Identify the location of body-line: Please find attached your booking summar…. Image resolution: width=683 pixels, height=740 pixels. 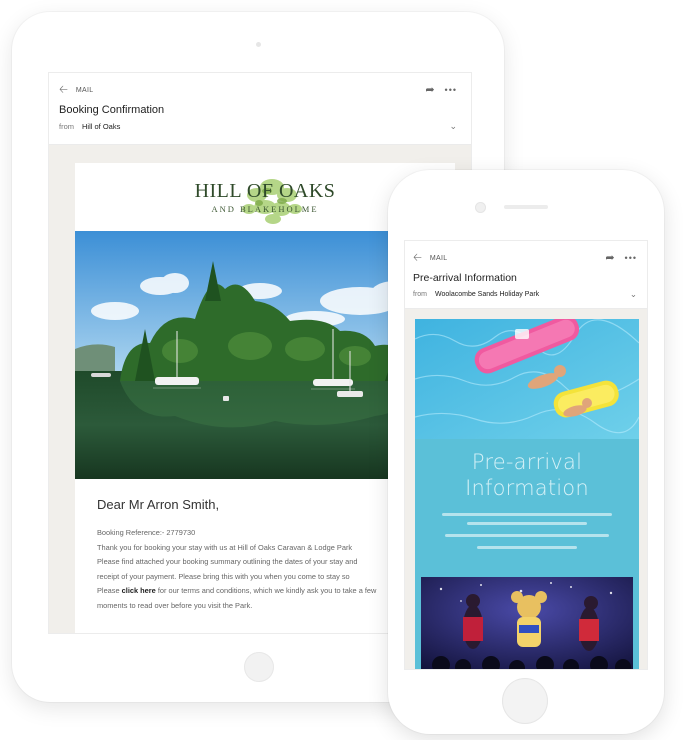
(227, 561).